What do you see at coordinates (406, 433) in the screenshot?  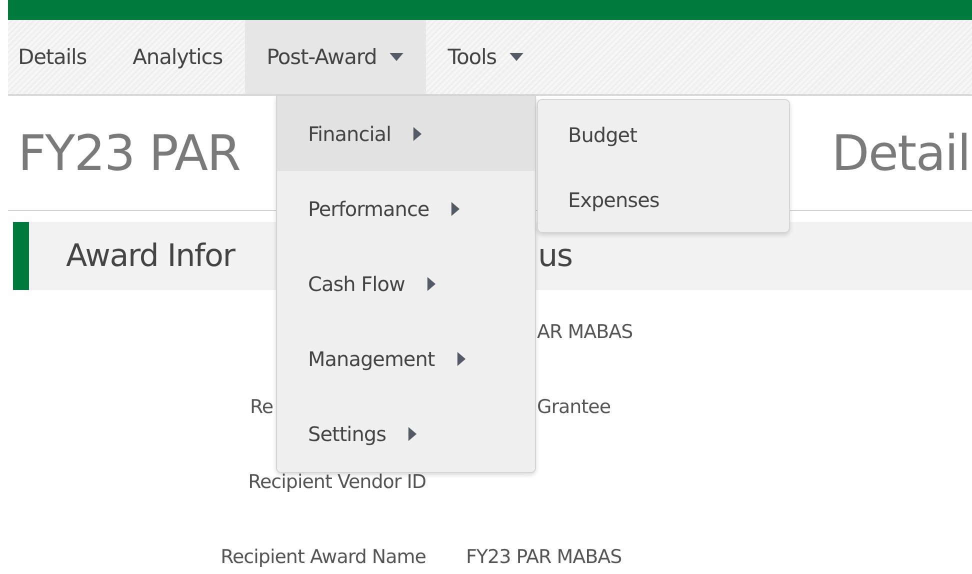 I see `menu-item: Settings` at bounding box center [406, 433].